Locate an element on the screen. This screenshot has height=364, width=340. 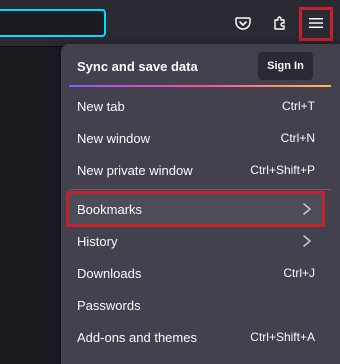
menu-item-addons-themes: Add-ons and themes Ctrl+Shift+A is located at coordinates (200, 337).